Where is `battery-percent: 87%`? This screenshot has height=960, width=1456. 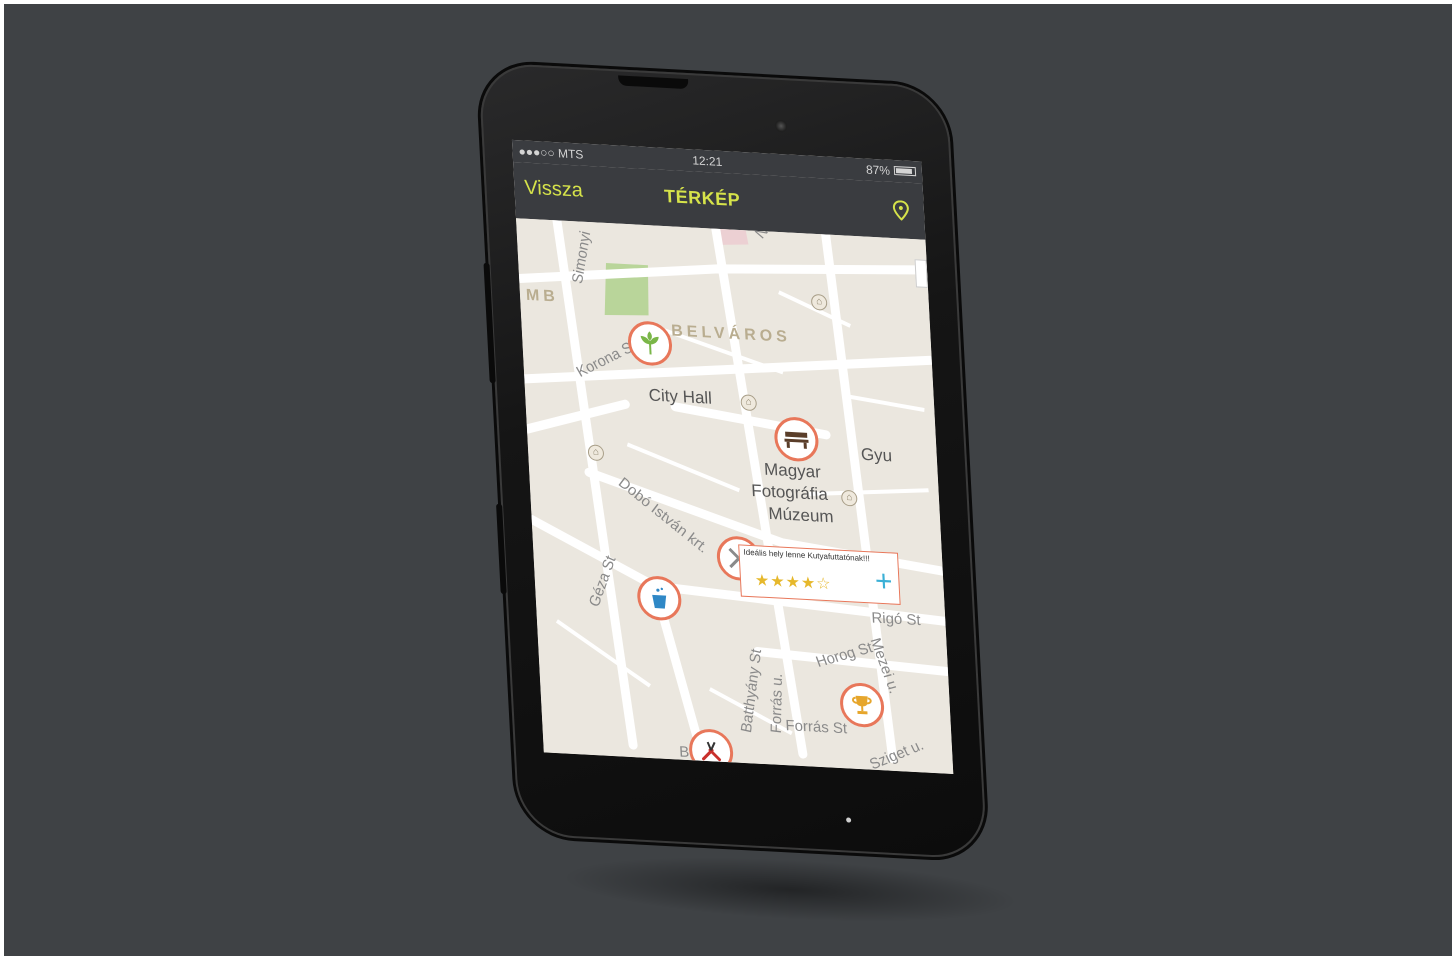
battery-percent: 87% is located at coordinates (878, 170).